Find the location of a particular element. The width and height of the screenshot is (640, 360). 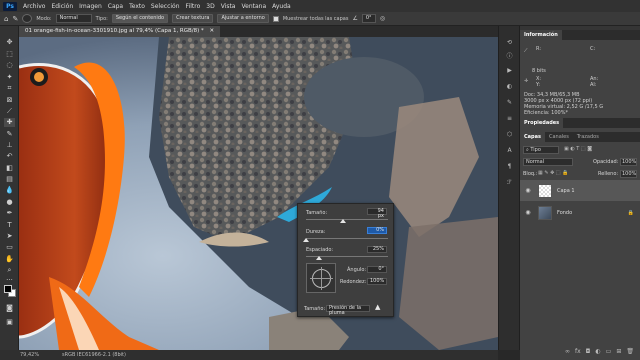

crosshair-icon: ✛ is located at coordinates (526, 81).